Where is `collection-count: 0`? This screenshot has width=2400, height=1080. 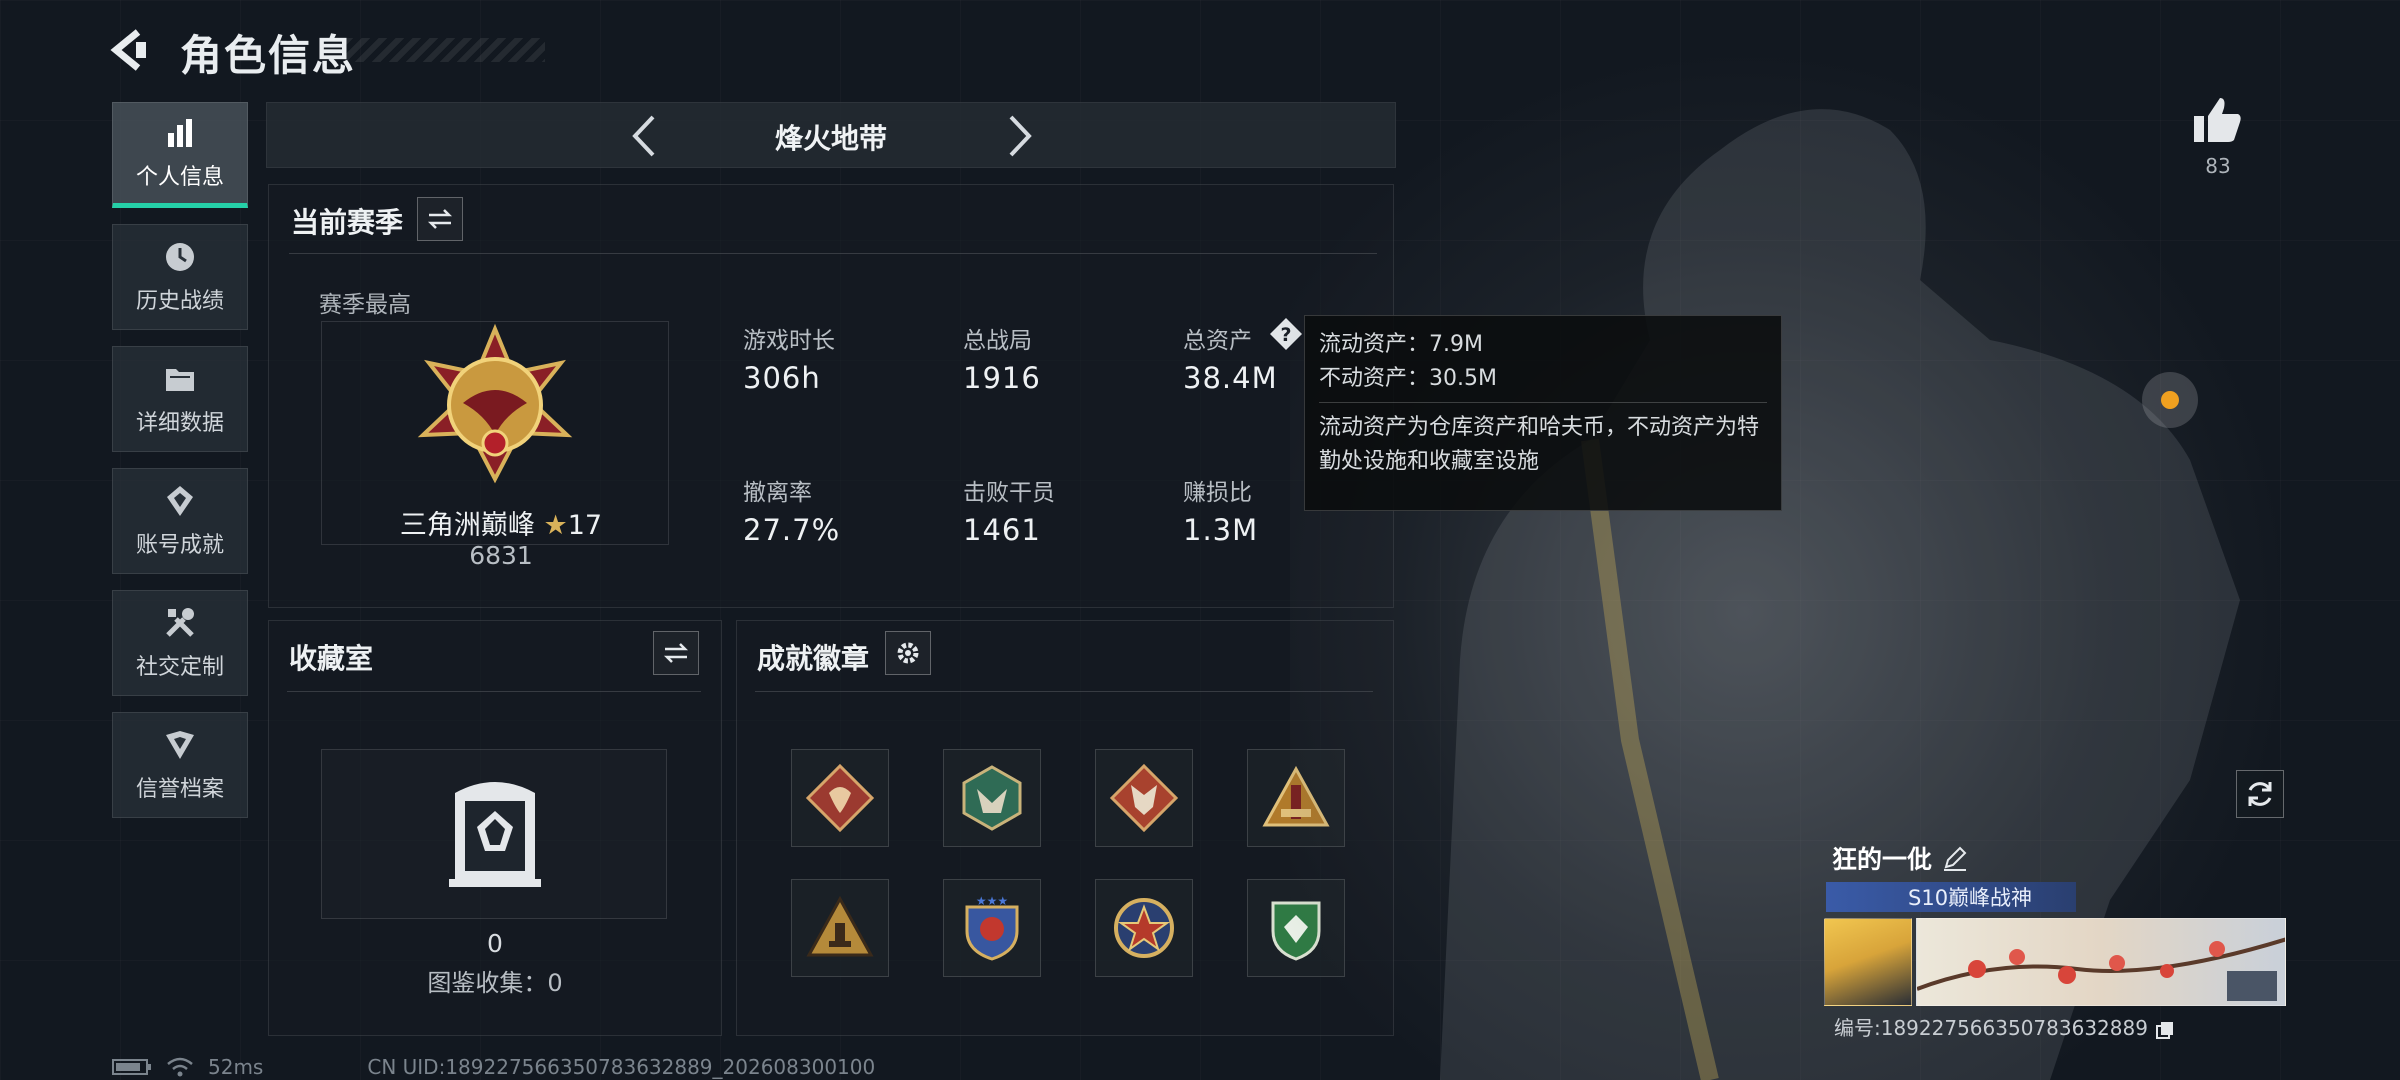
collection-count: 0 is located at coordinates (495, 943).